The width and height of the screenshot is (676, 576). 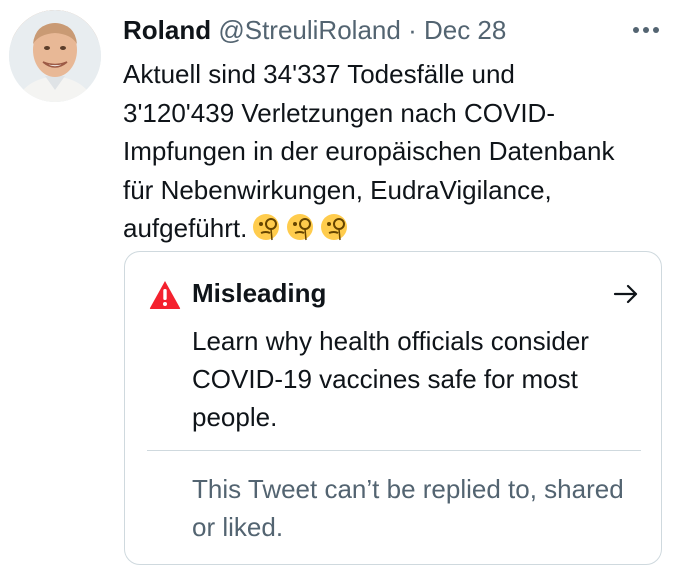 I want to click on tweet-date: Dec 28, so click(x=465, y=30).